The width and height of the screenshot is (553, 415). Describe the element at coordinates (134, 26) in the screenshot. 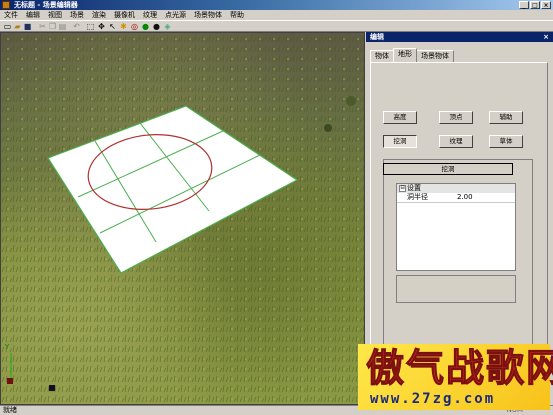

I see `circle-icon: ◎` at that location.